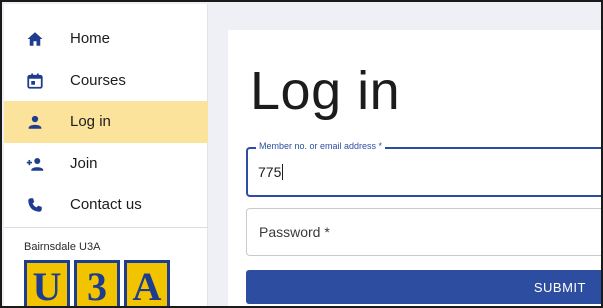 The width and height of the screenshot is (603, 308). I want to click on sidebar-item-courses: Courses, so click(106, 81).